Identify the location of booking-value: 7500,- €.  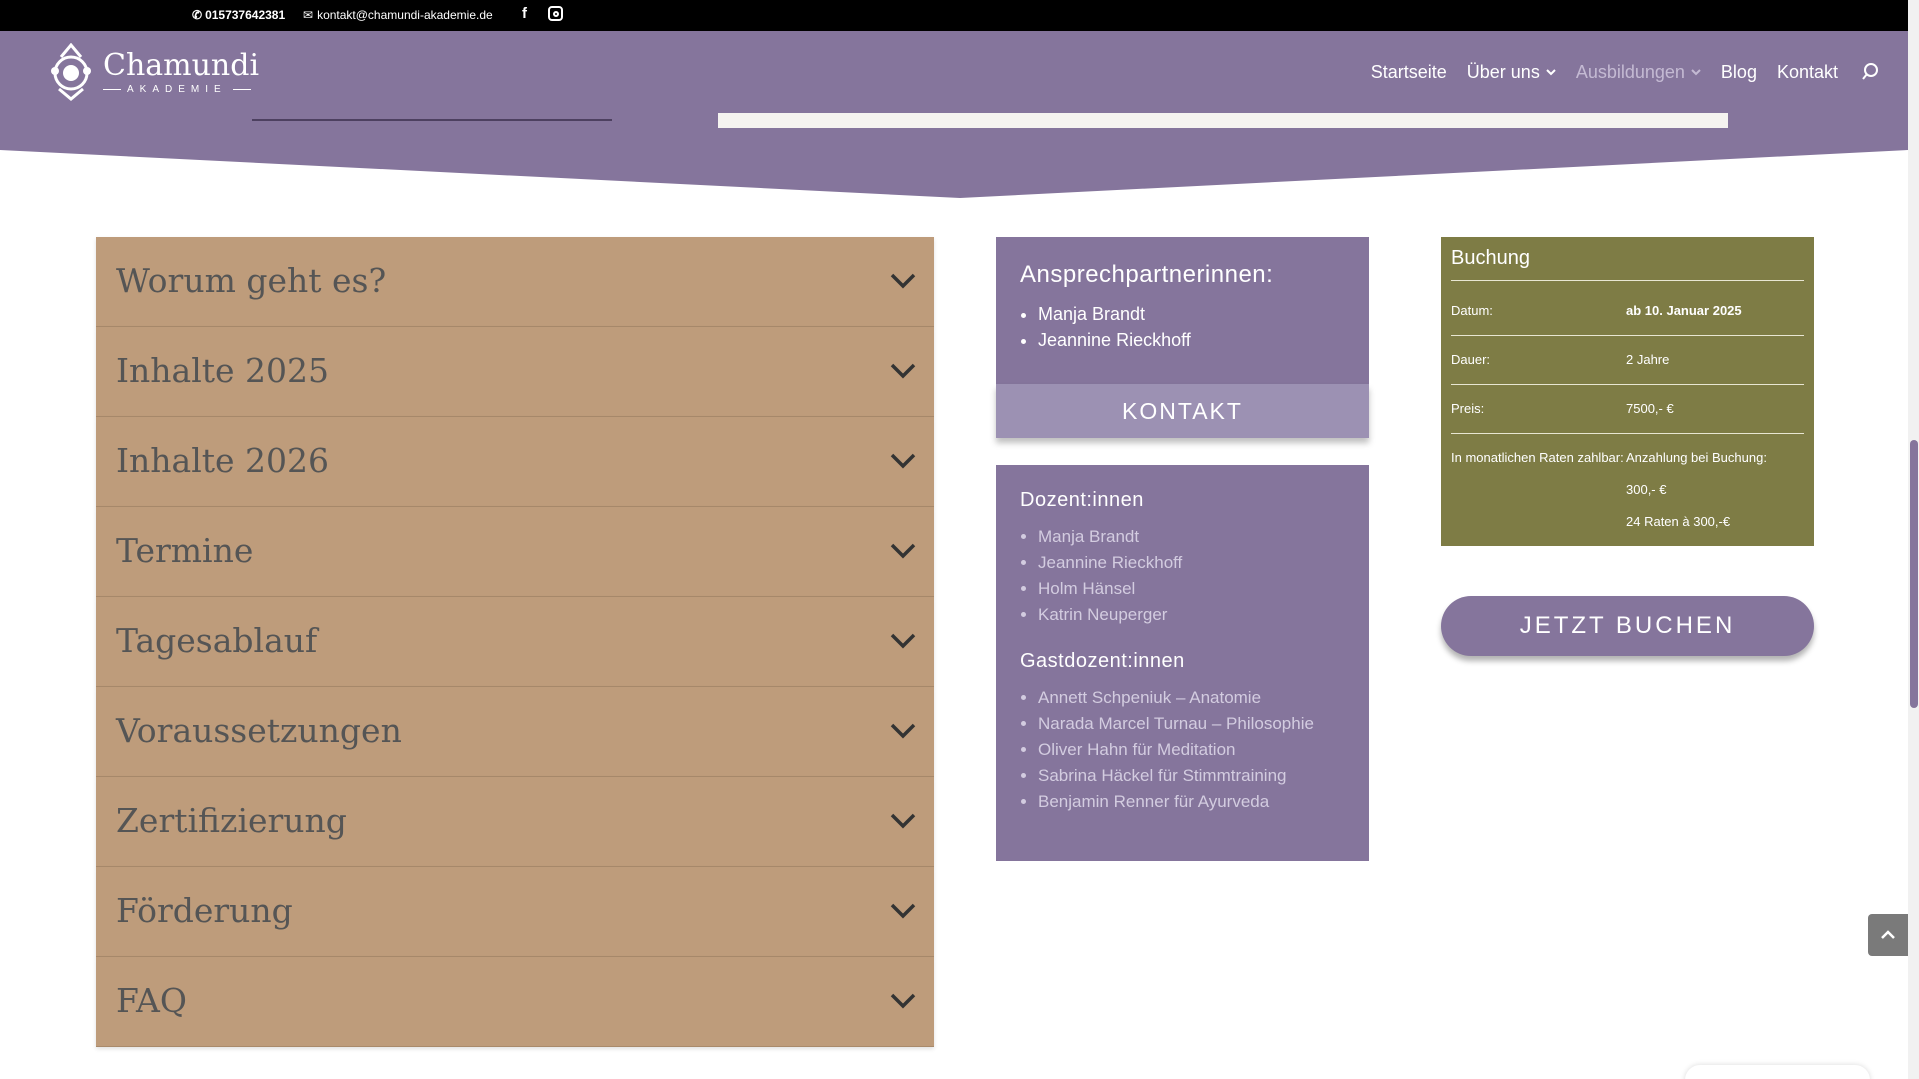
(1650, 408).